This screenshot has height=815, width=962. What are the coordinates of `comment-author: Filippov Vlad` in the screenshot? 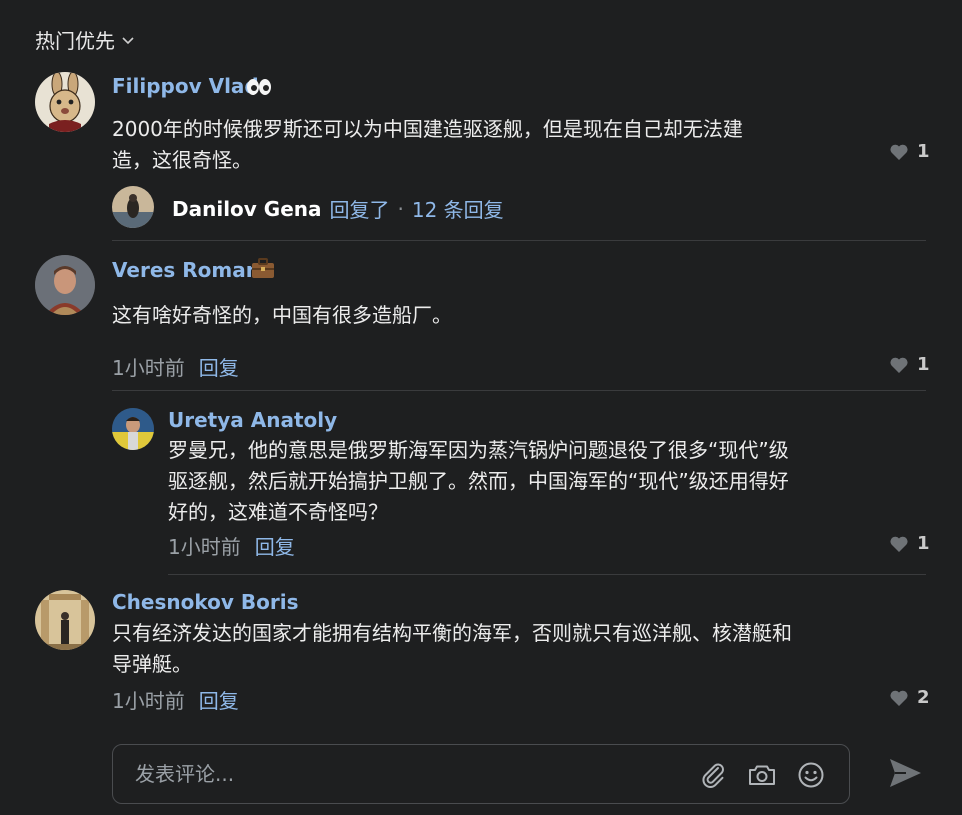 It's located at (185, 86).